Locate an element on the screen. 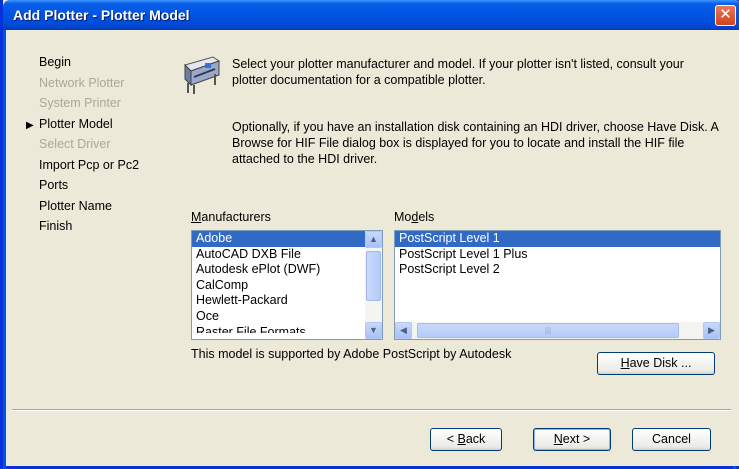 Image resolution: width=739 pixels, height=469 pixels. current-step-arrow-icon: ▶ is located at coordinates (30, 125).